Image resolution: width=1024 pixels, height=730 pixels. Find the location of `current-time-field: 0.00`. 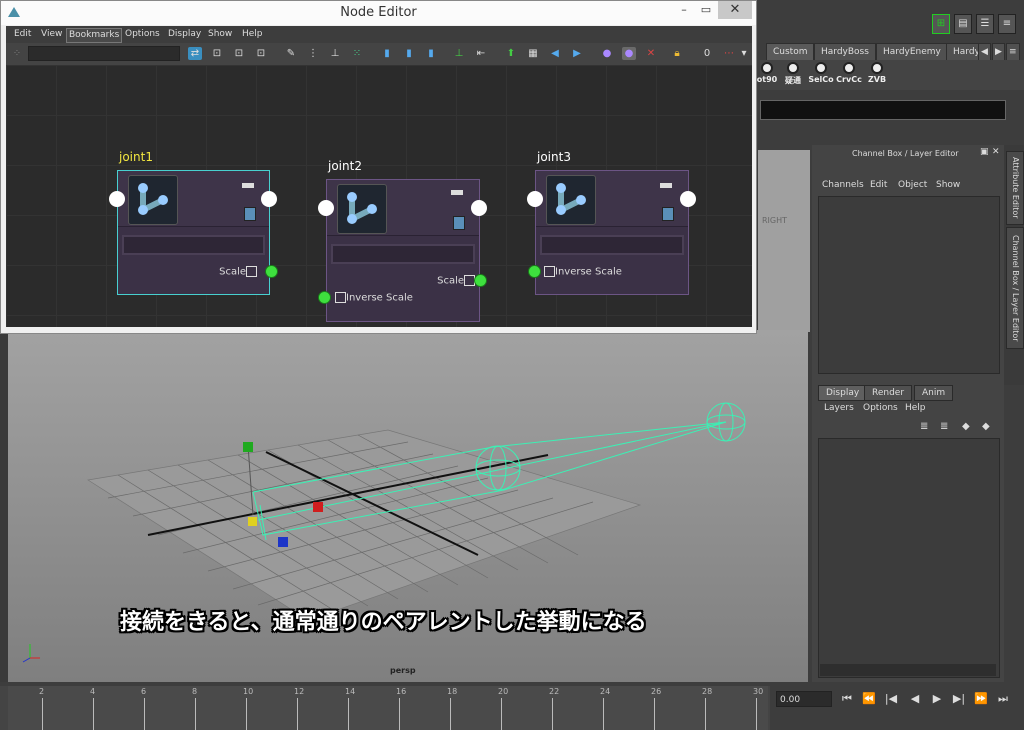

current-time-field: 0.00 is located at coordinates (804, 699).